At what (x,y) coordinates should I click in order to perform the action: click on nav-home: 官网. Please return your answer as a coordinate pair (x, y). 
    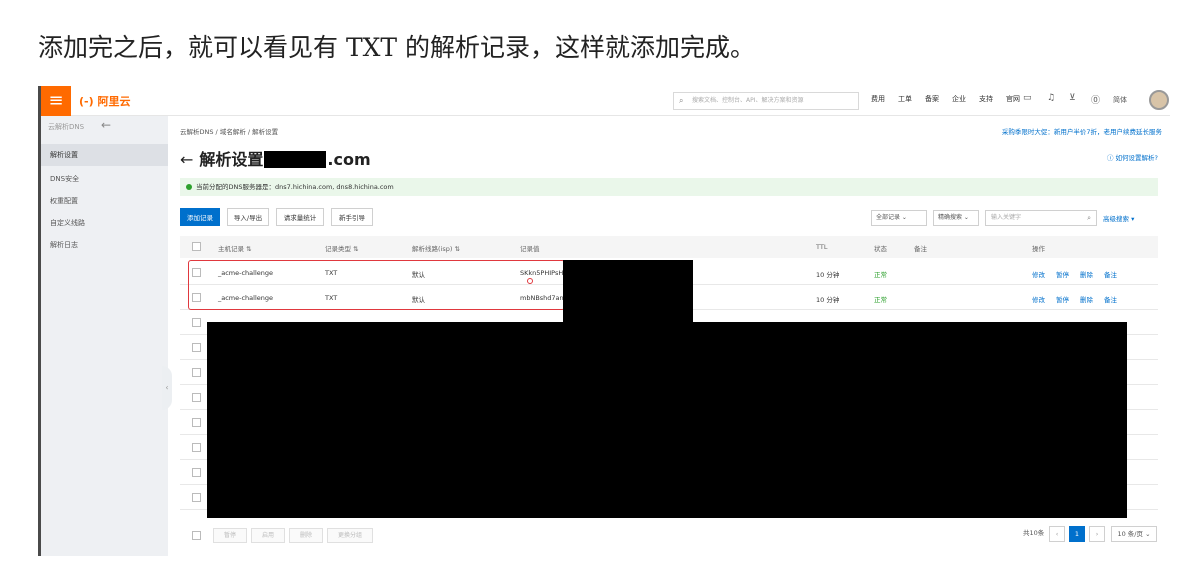
    Looking at the image, I should click on (1013, 99).